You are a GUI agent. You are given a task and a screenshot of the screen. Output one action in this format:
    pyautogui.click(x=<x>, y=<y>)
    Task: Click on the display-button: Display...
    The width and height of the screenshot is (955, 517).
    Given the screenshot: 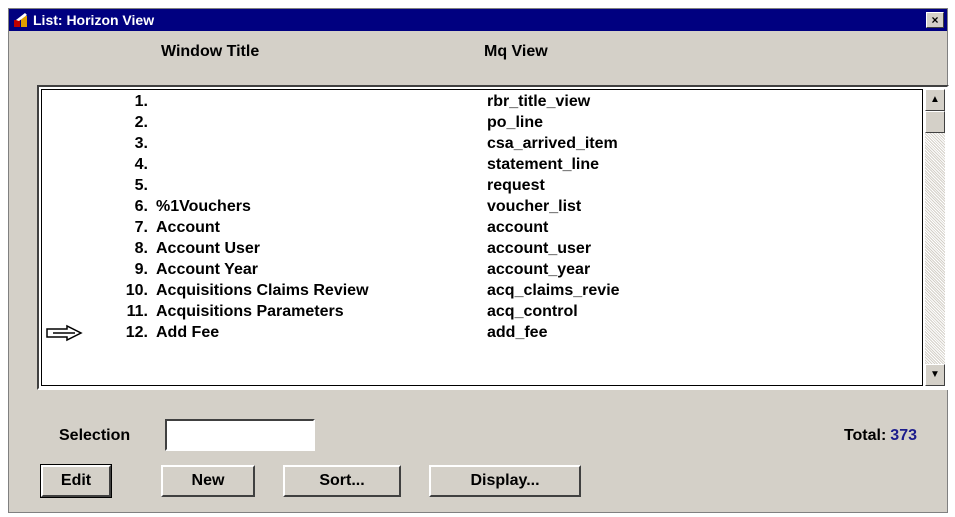 What is the action you would take?
    pyautogui.click(x=505, y=481)
    